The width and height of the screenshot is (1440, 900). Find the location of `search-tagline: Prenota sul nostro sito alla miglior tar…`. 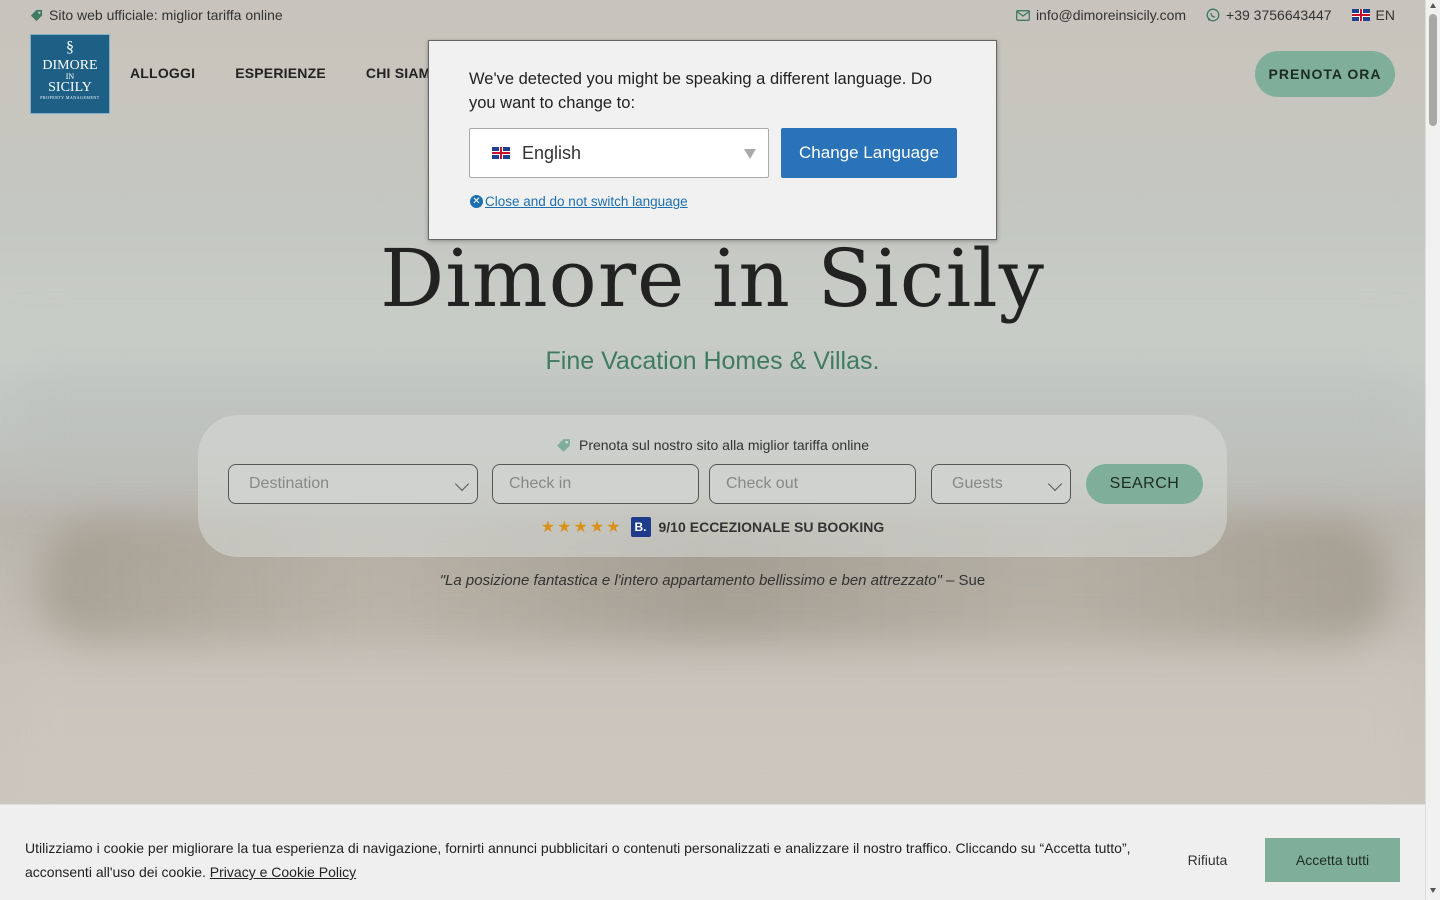

search-tagline: Prenota sul nostro sito alla miglior tar… is located at coordinates (712, 445).